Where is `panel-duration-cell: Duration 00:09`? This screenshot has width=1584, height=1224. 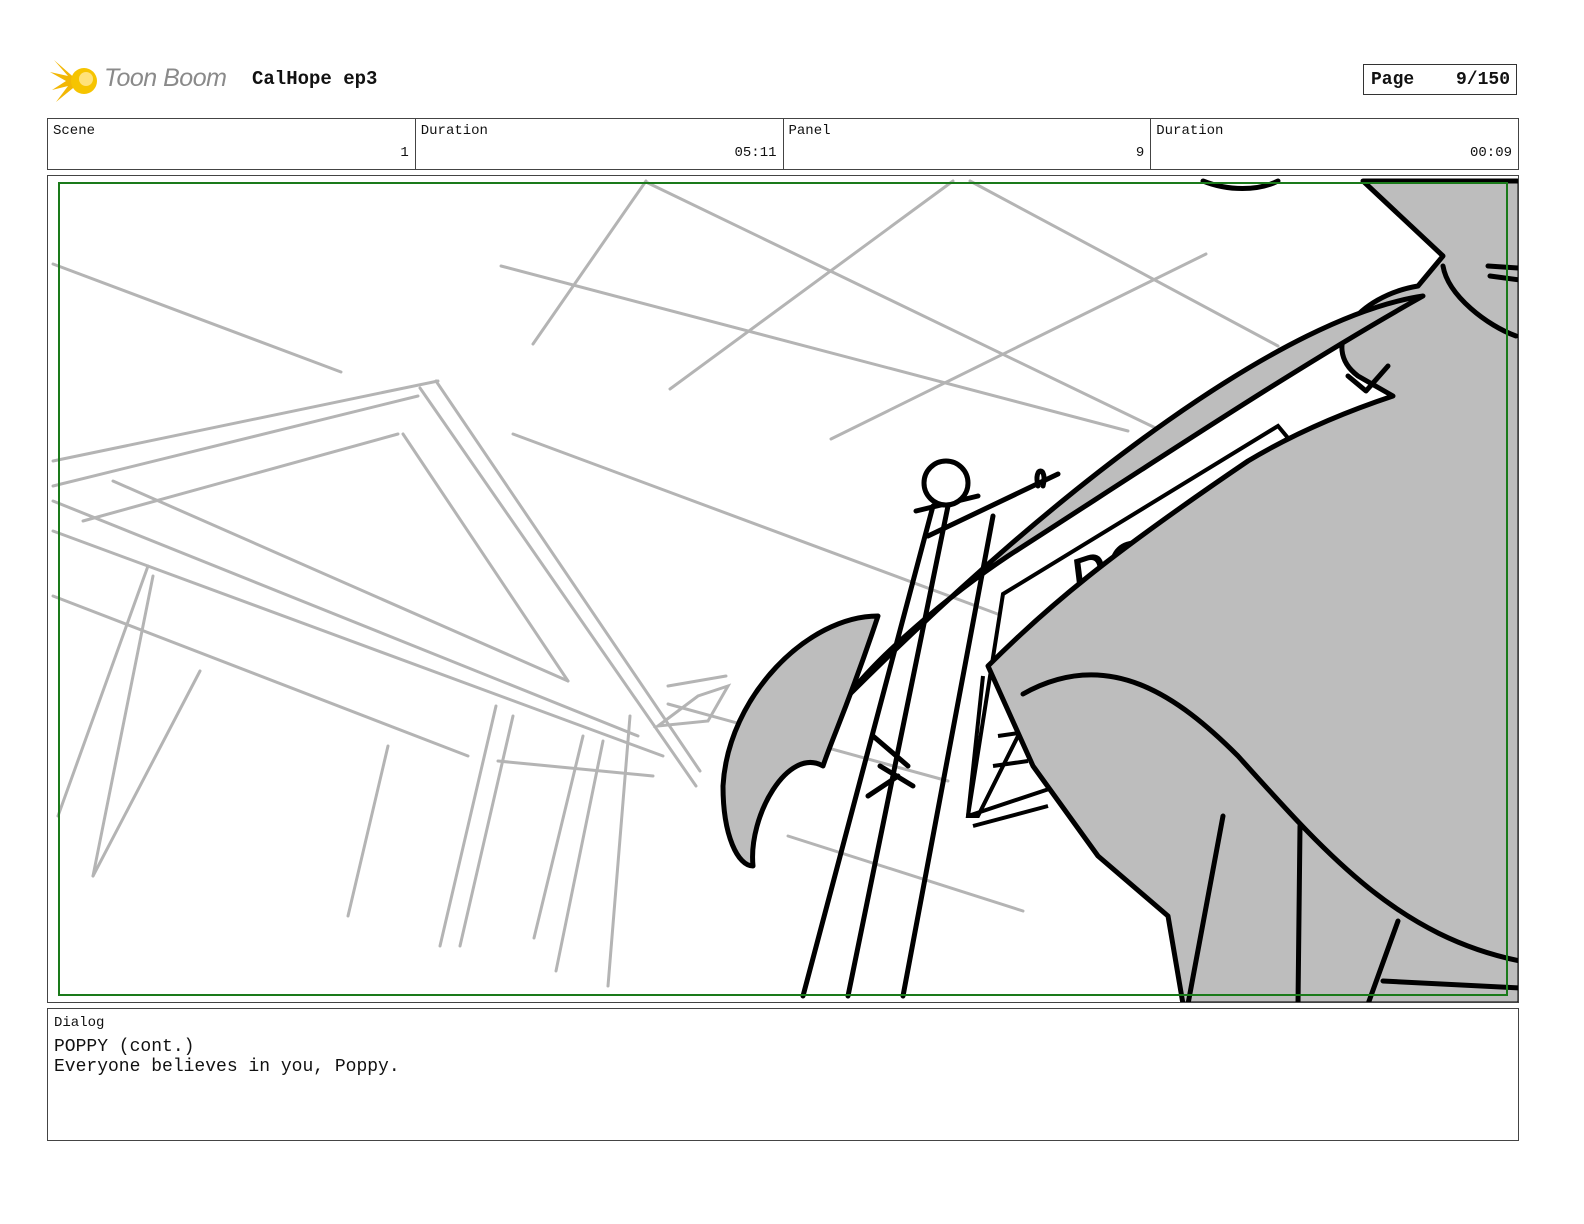 panel-duration-cell: Duration 00:09 is located at coordinates (1334, 144).